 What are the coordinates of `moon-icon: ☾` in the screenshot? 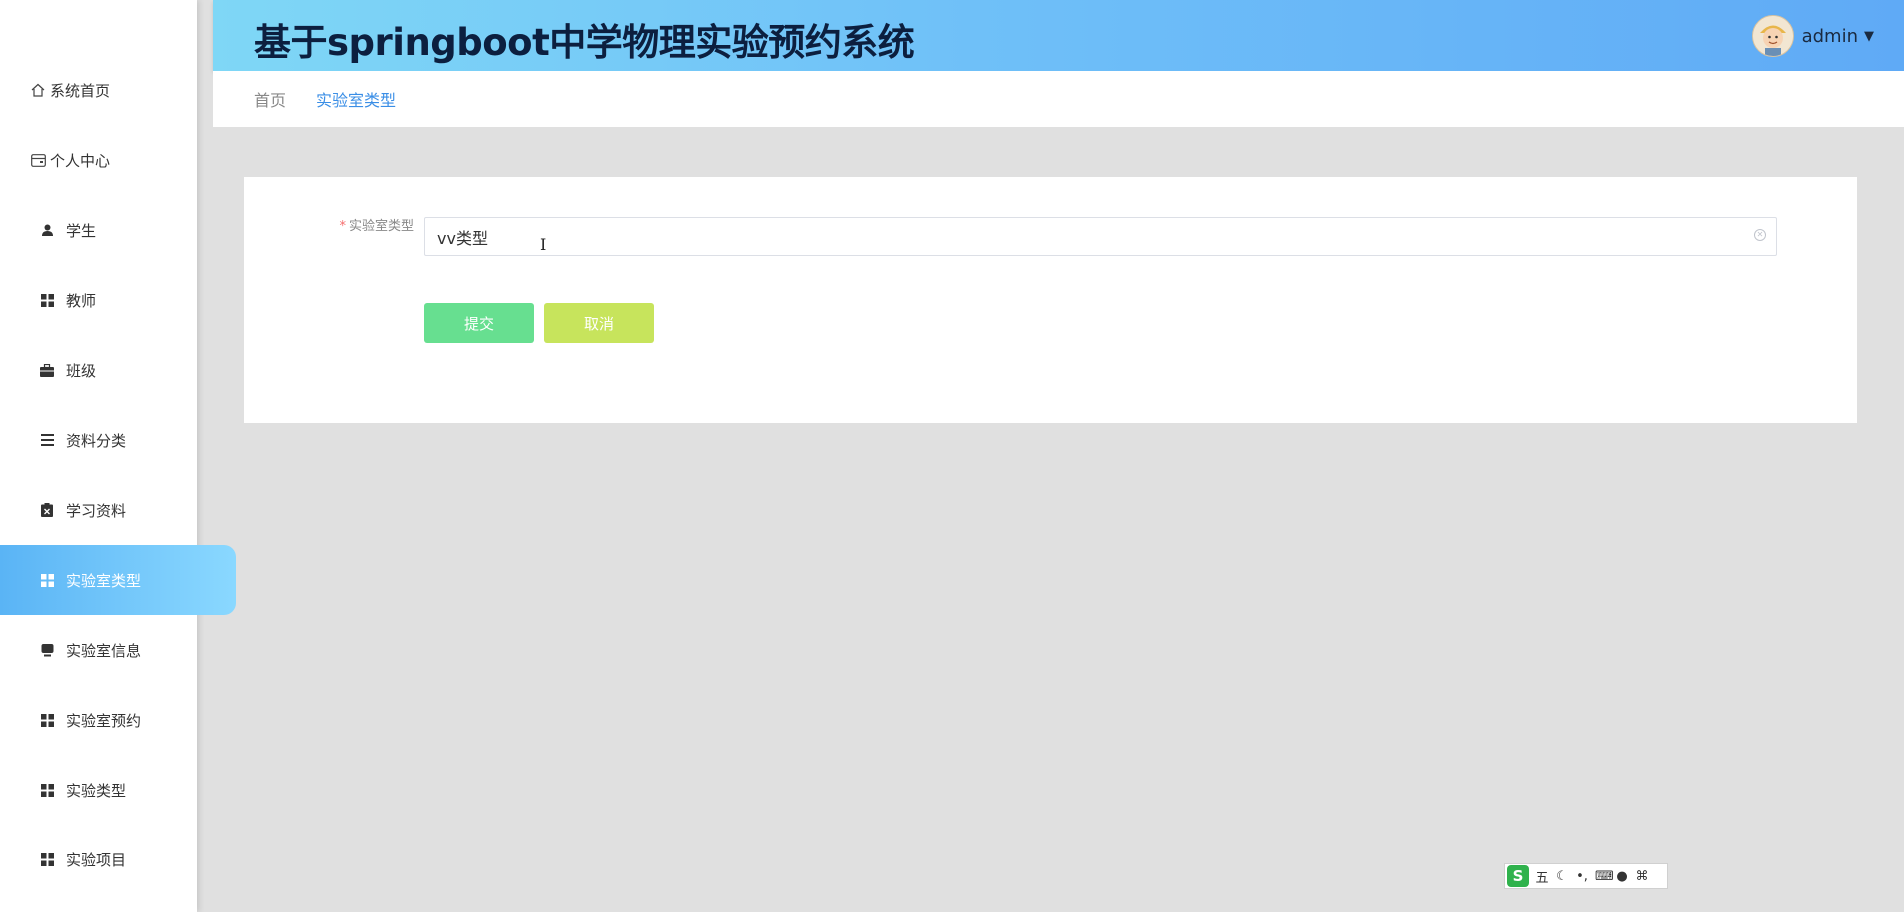 It's located at (1562, 876).